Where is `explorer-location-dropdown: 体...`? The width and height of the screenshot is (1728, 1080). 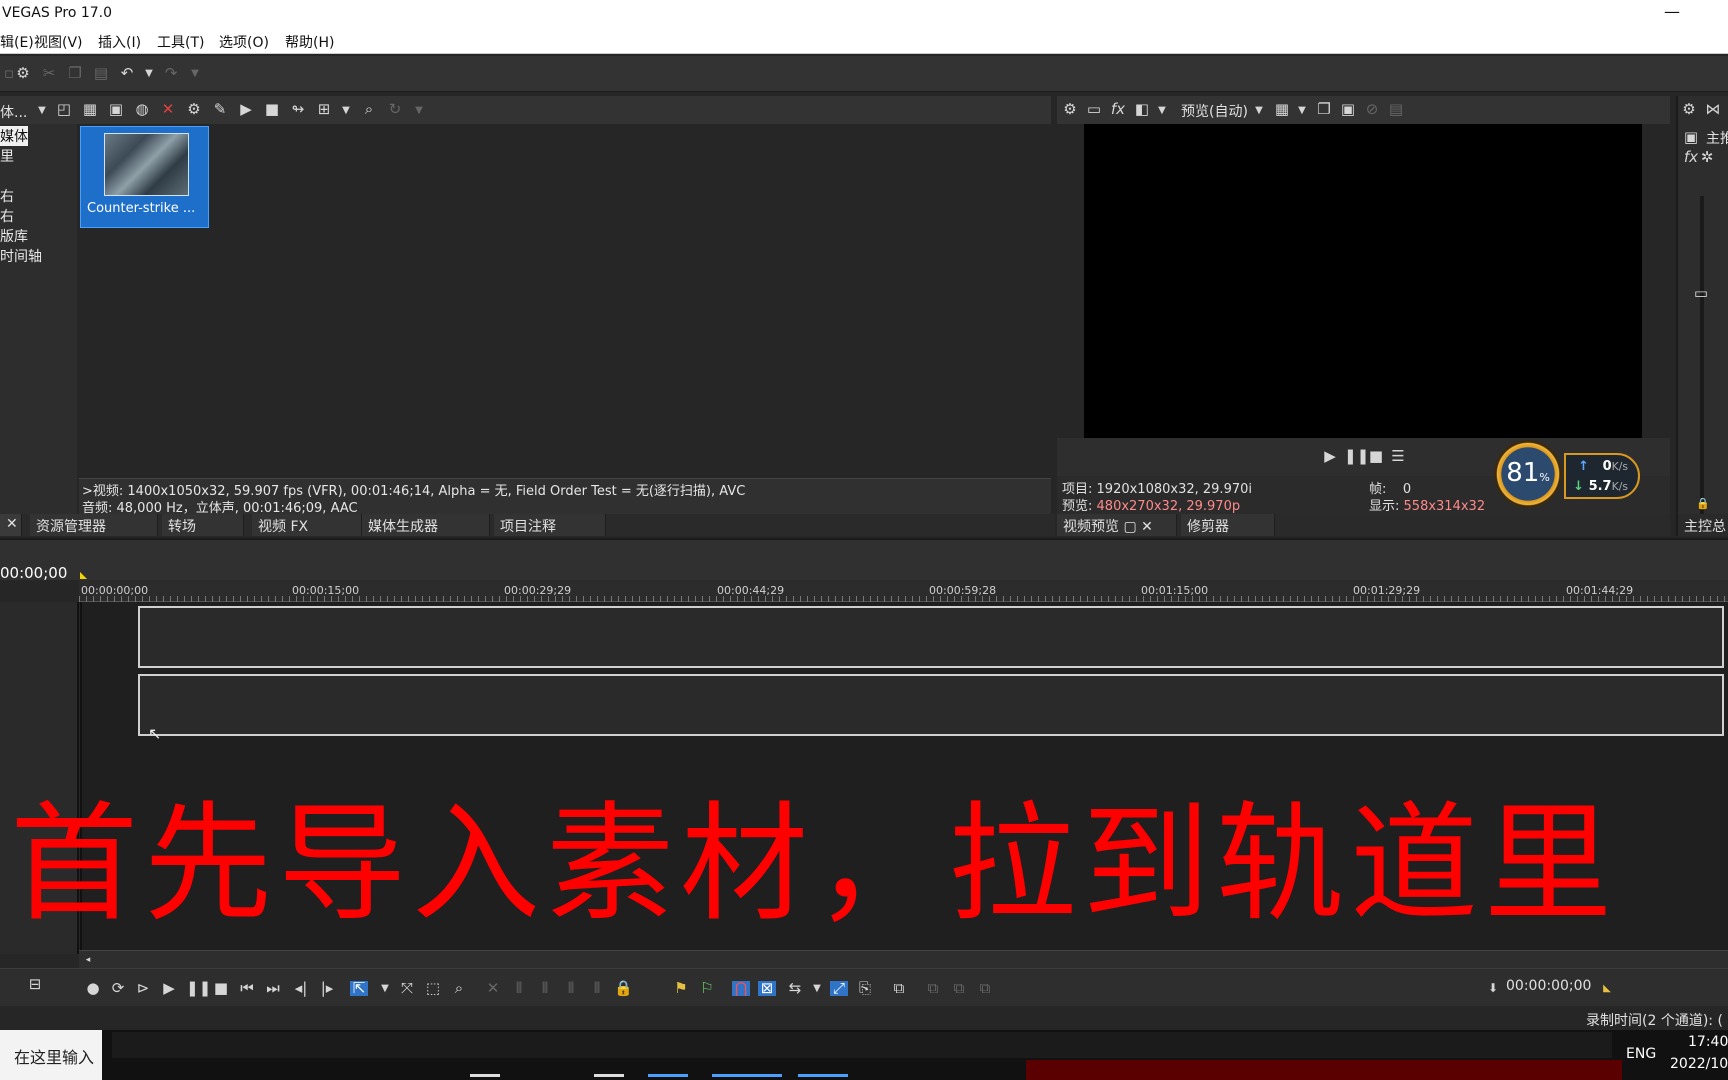 explorer-location-dropdown: 体... is located at coordinates (13, 112).